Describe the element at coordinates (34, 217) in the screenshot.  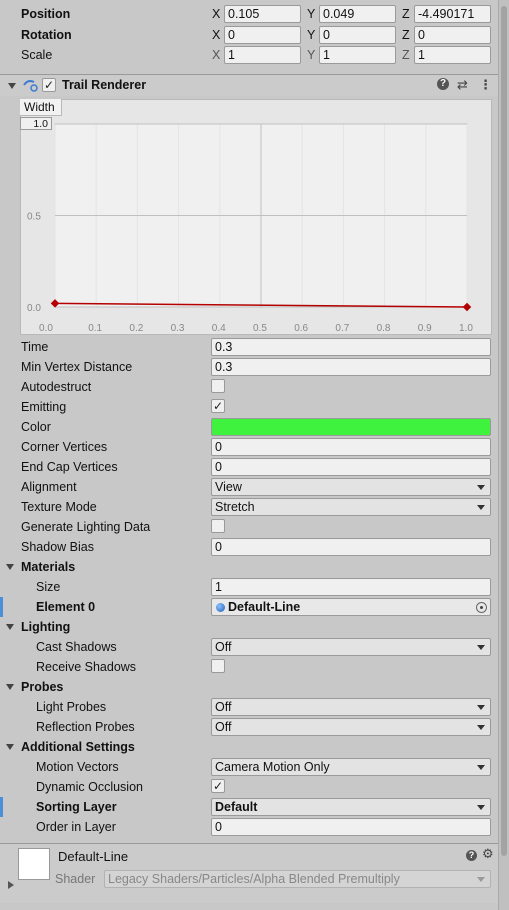
I see `curve-y-tick-label: 0.5` at that location.